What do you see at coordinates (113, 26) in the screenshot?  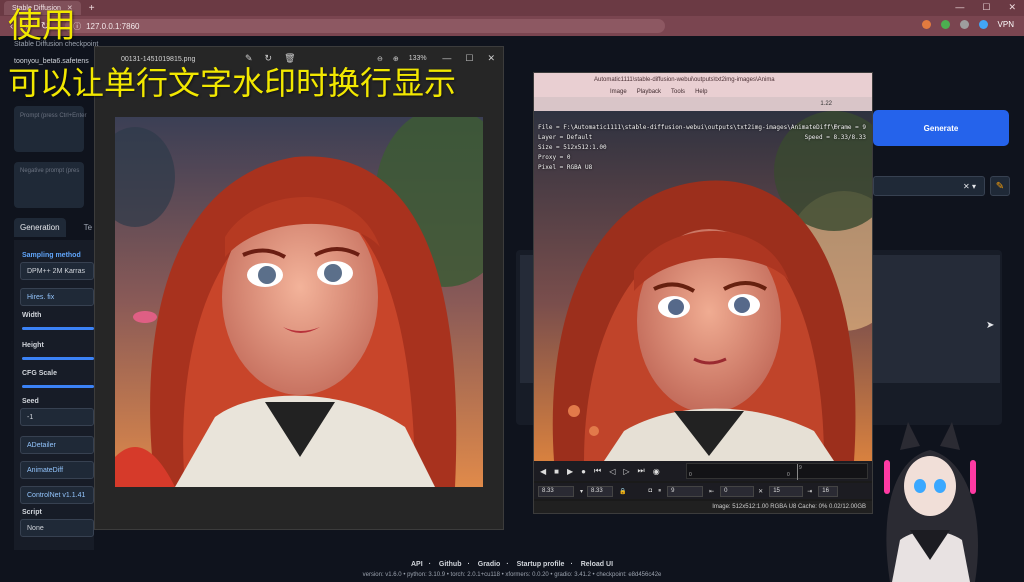 I see `url-text: 127.0.0.1:7860` at bounding box center [113, 26].